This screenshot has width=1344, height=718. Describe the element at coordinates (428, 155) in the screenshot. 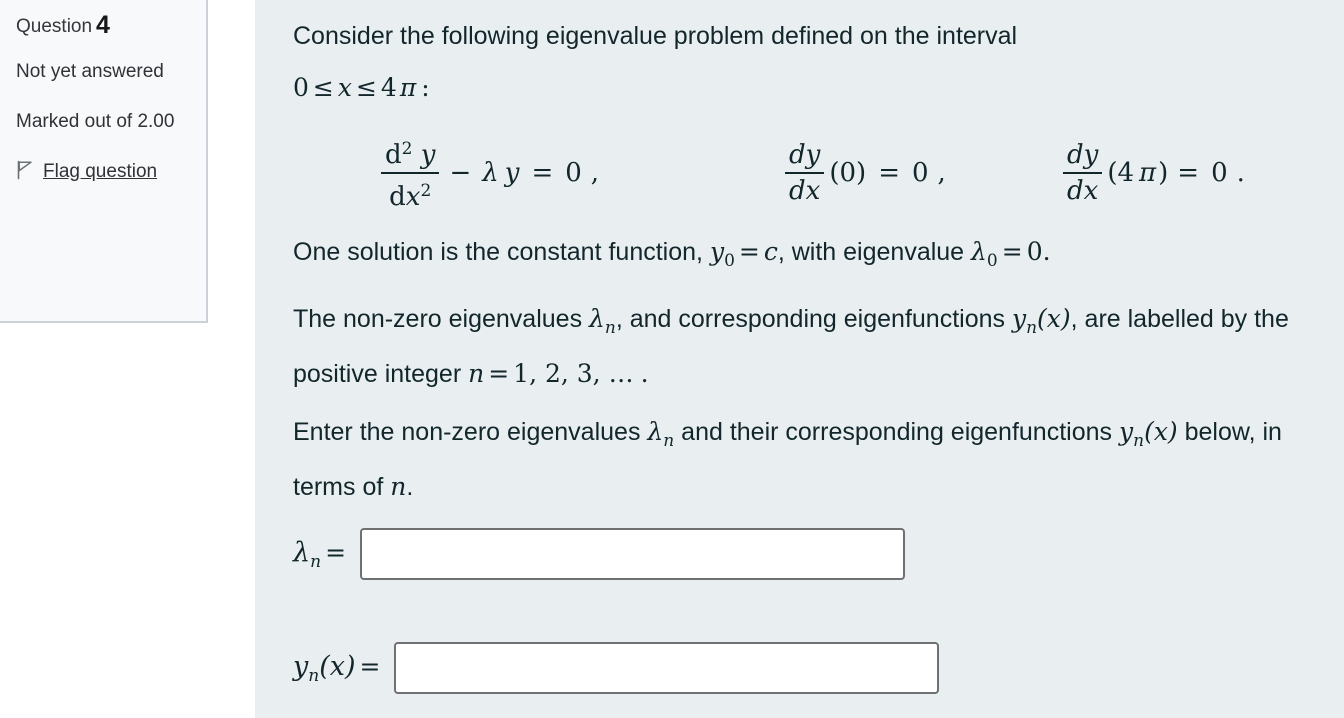

I see `ode-num-y: y` at that location.